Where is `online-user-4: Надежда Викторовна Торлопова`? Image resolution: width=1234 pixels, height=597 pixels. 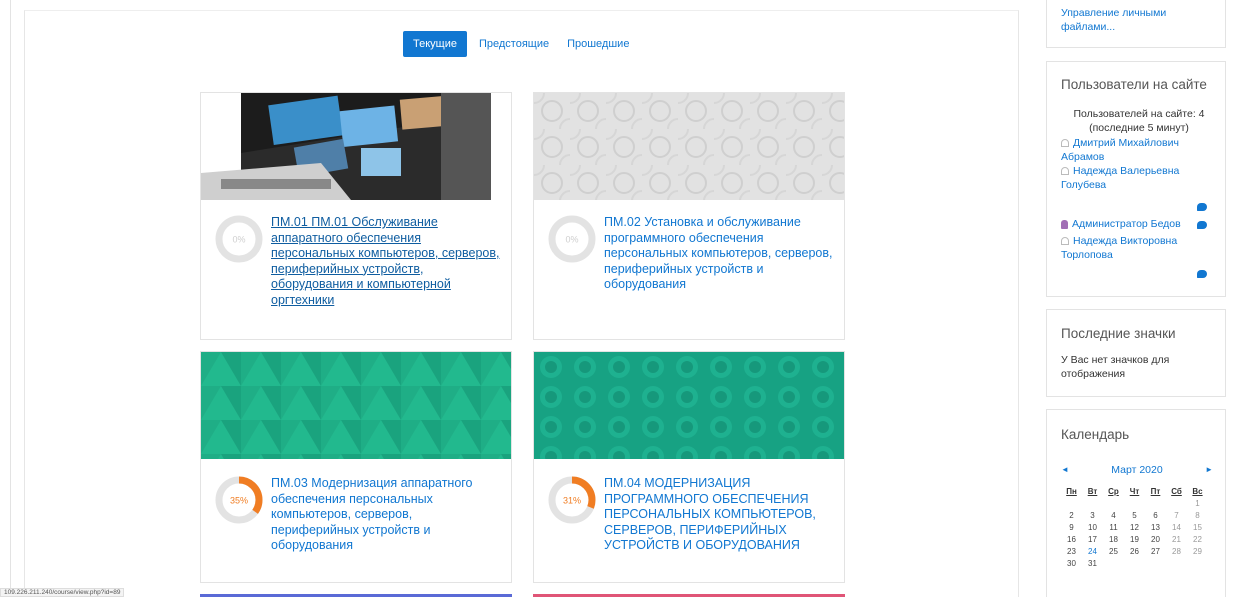
online-user-4: Надежда Викторовна Торлопова is located at coordinates (1136, 248).